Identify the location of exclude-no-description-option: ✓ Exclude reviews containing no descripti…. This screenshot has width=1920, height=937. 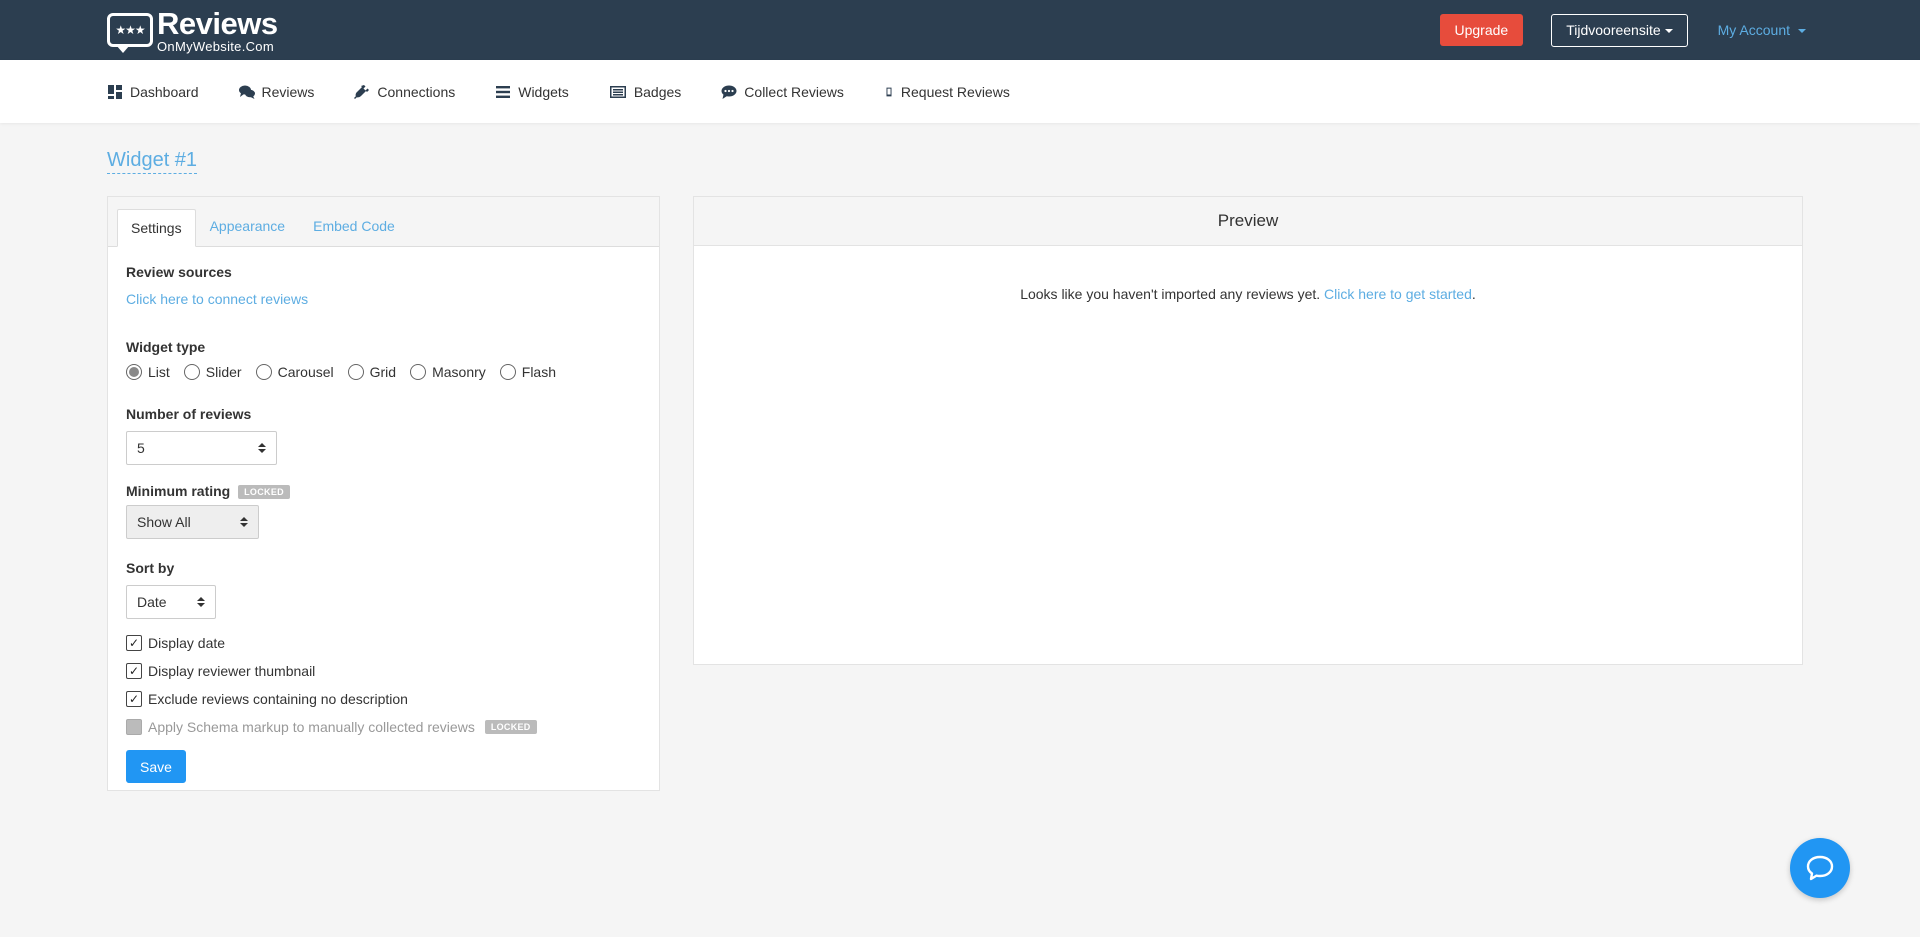
(383, 699).